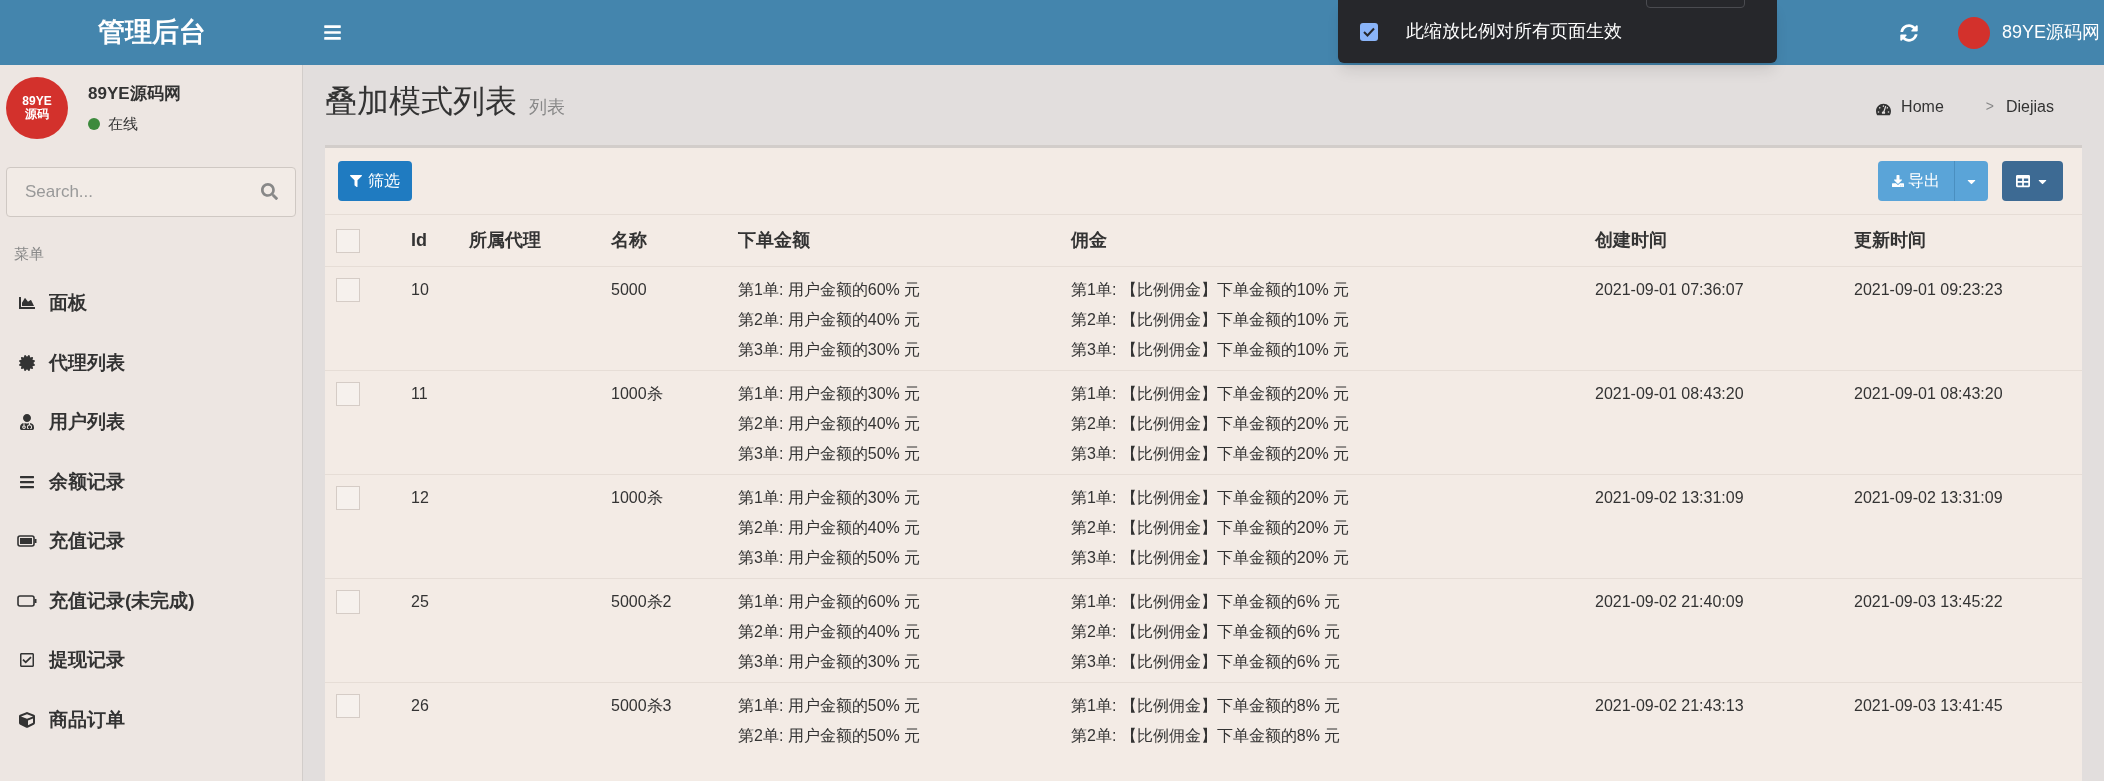  What do you see at coordinates (1333, 240) in the screenshot?
I see `column-header: 佣金` at bounding box center [1333, 240].